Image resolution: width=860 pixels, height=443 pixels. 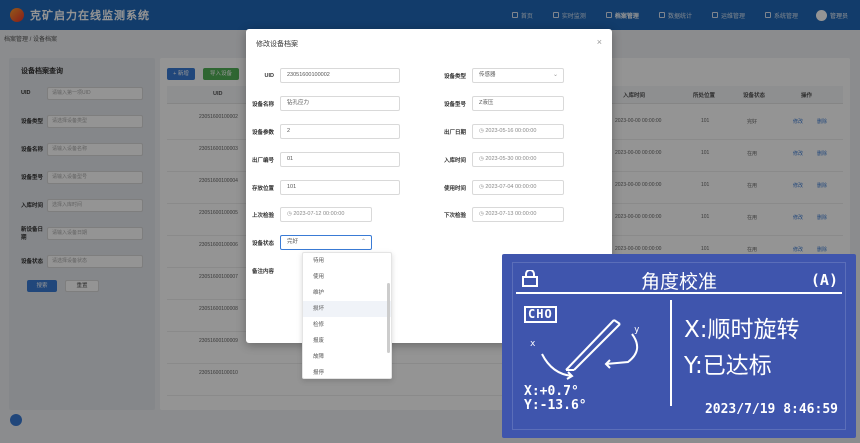 I want to click on lcd-datetime: 2023/7/19 8:46:59, so click(x=771, y=409).